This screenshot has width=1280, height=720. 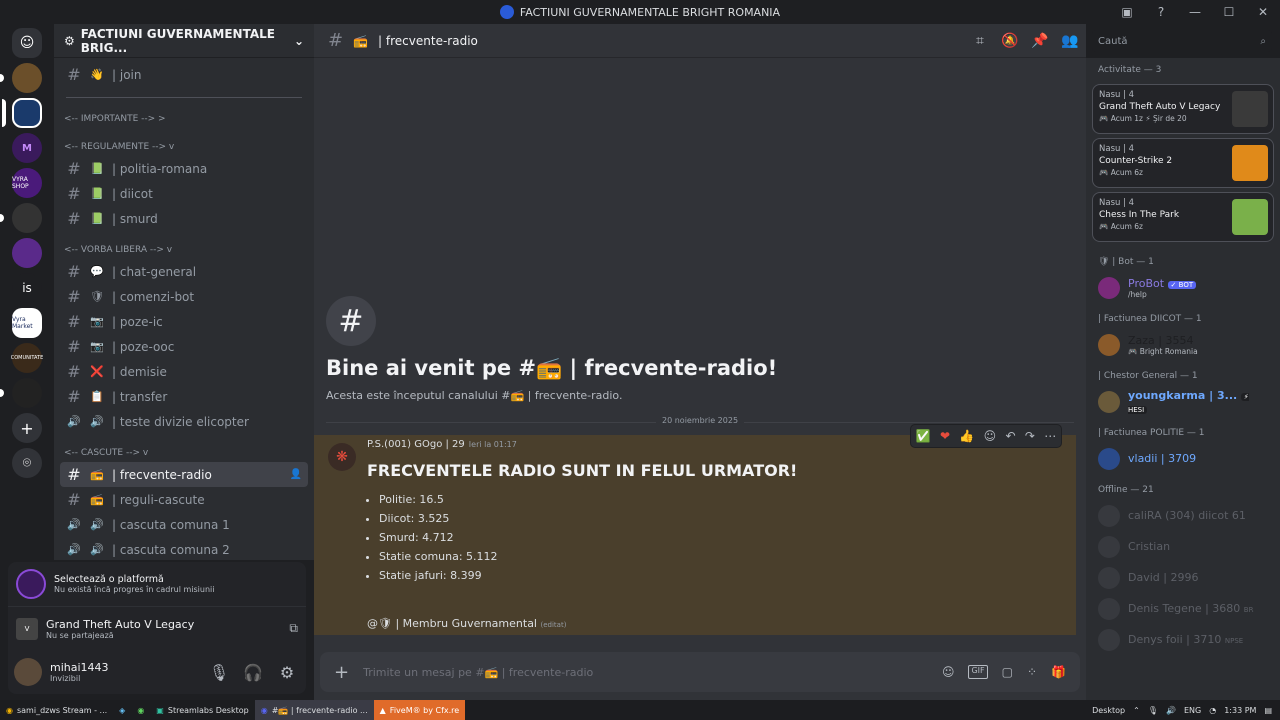 What do you see at coordinates (1240, 710) in the screenshot?
I see `clock: 1:33 PM` at bounding box center [1240, 710].